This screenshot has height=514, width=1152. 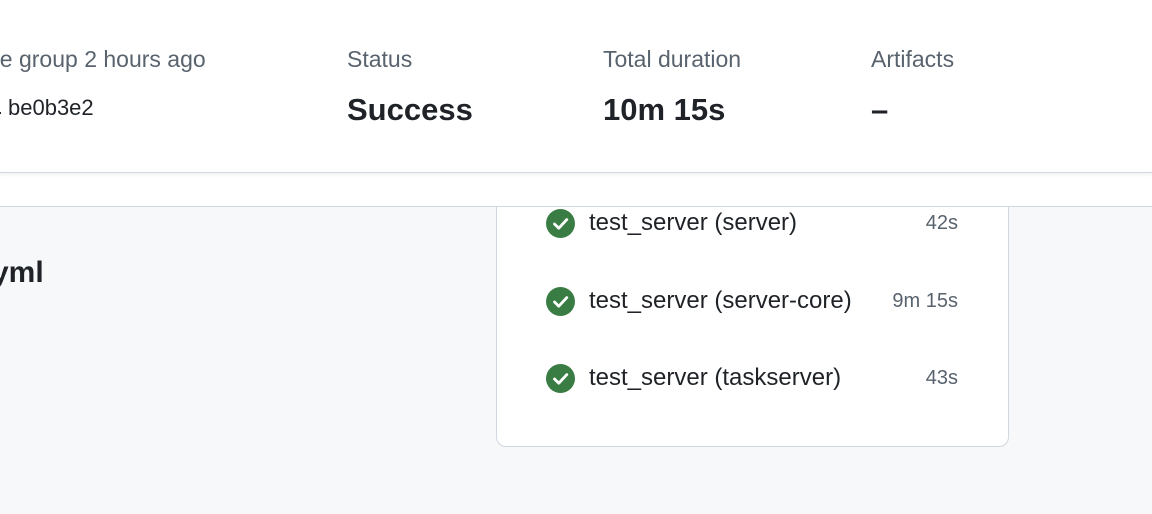 What do you see at coordinates (0, 108) in the screenshot?
I see `git-commit-icon` at bounding box center [0, 108].